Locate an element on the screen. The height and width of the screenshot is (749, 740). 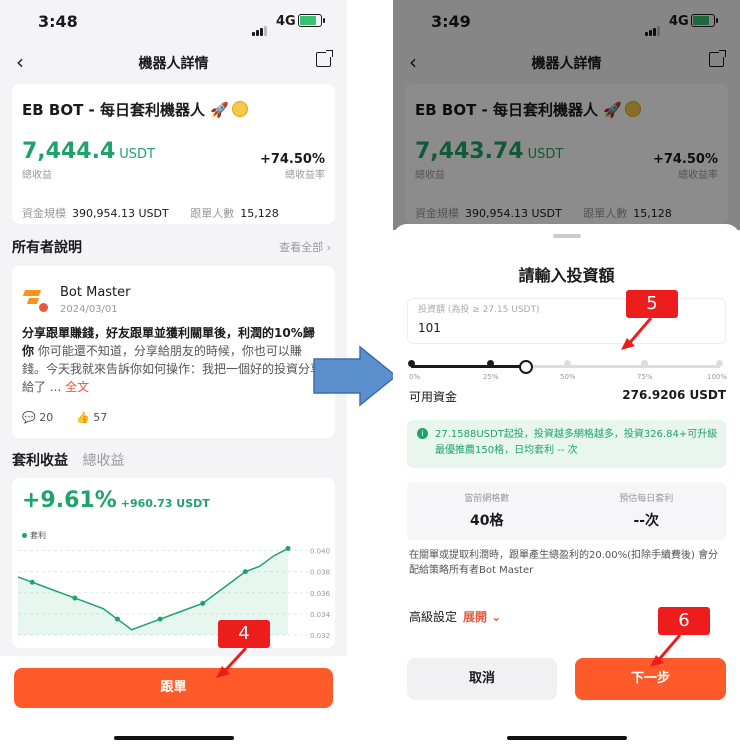
y-tick-label: 0.034 is located at coordinates (320, 615).